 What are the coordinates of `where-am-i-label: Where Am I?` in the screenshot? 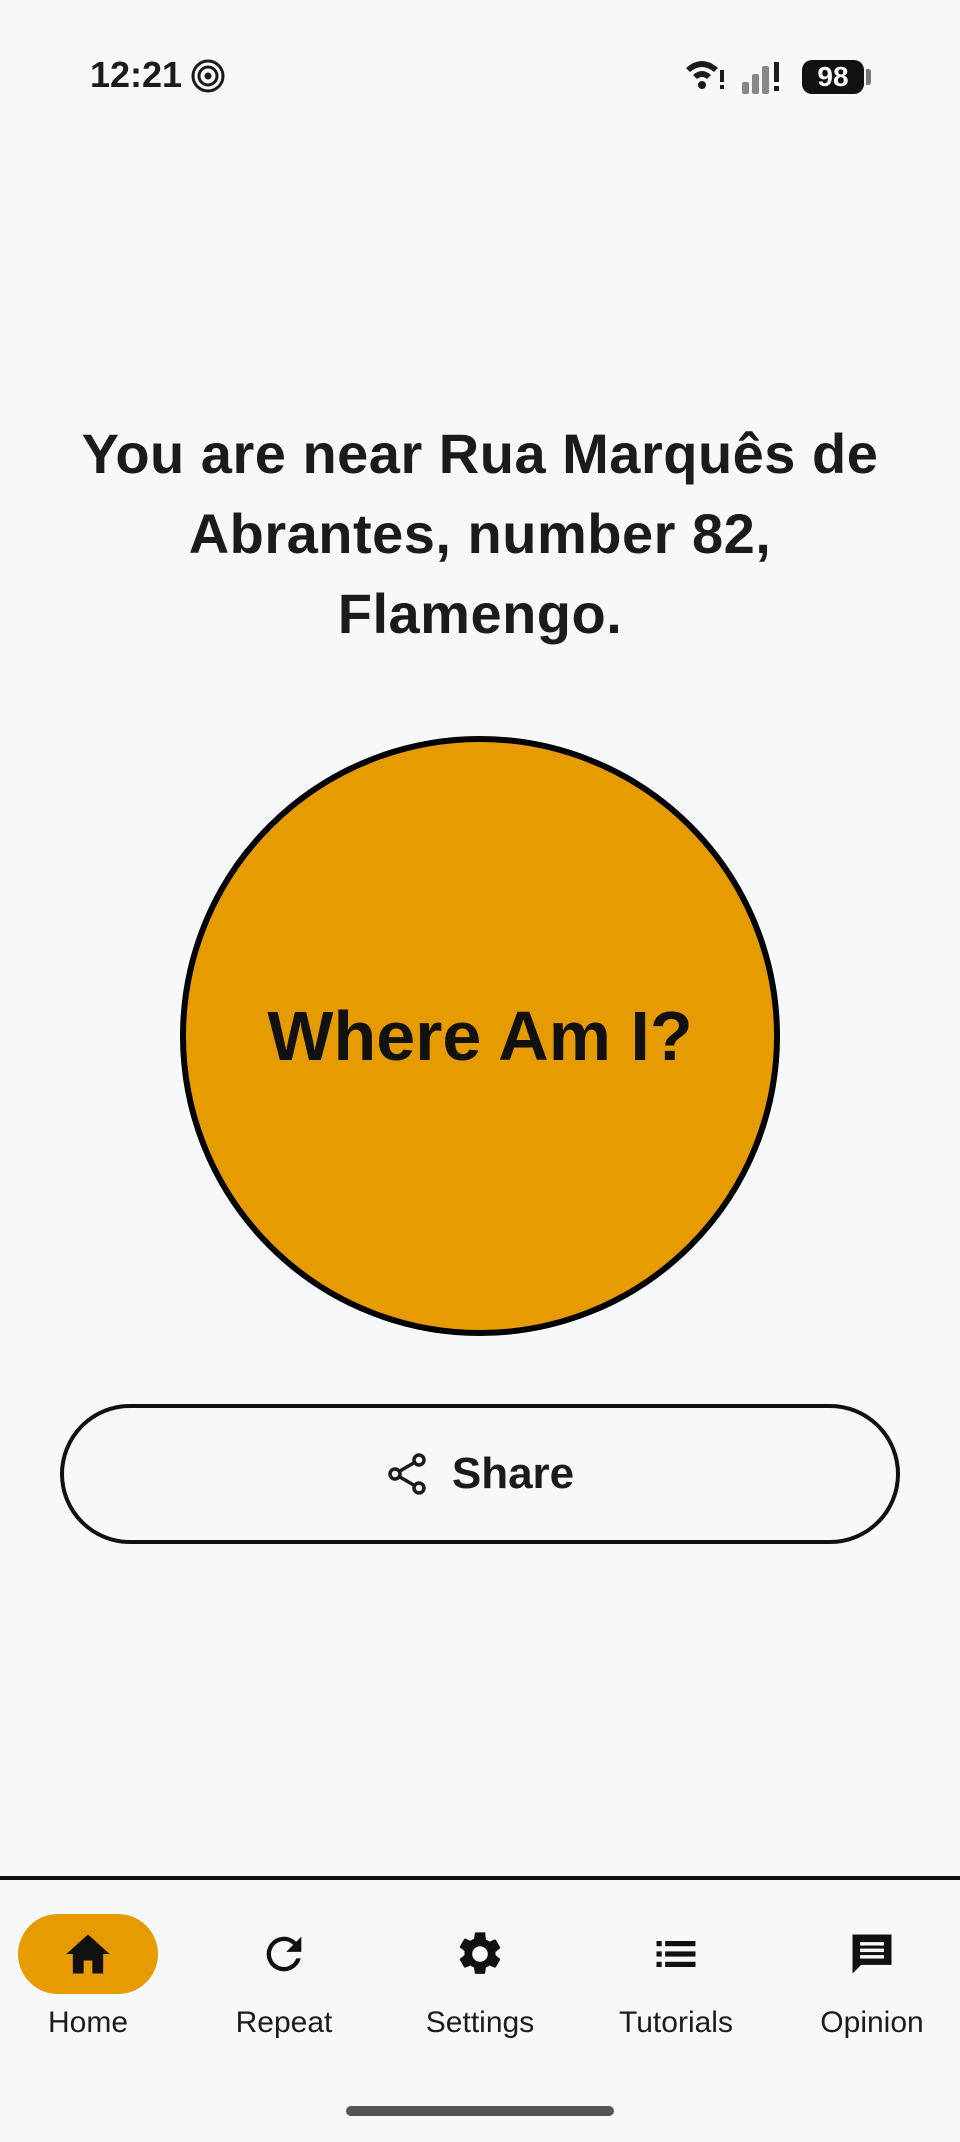 It's located at (480, 1036).